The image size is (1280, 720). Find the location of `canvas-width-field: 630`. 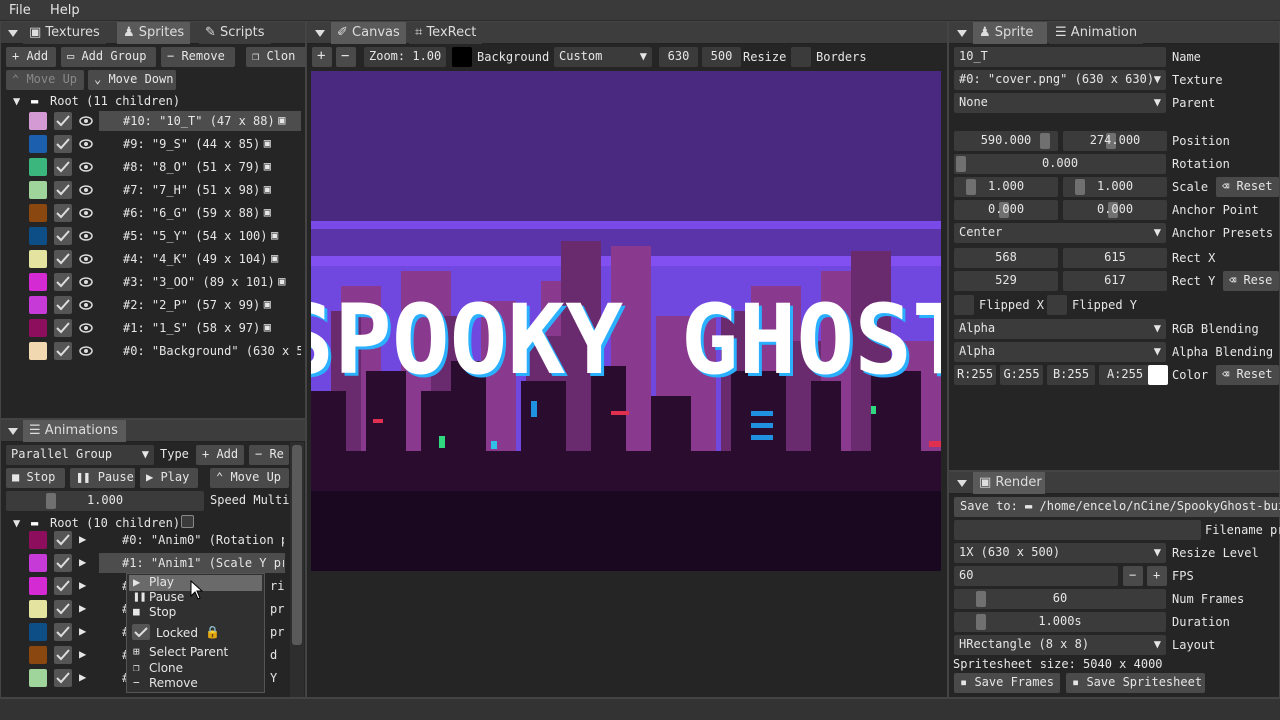

canvas-width-field: 630 is located at coordinates (678, 57).